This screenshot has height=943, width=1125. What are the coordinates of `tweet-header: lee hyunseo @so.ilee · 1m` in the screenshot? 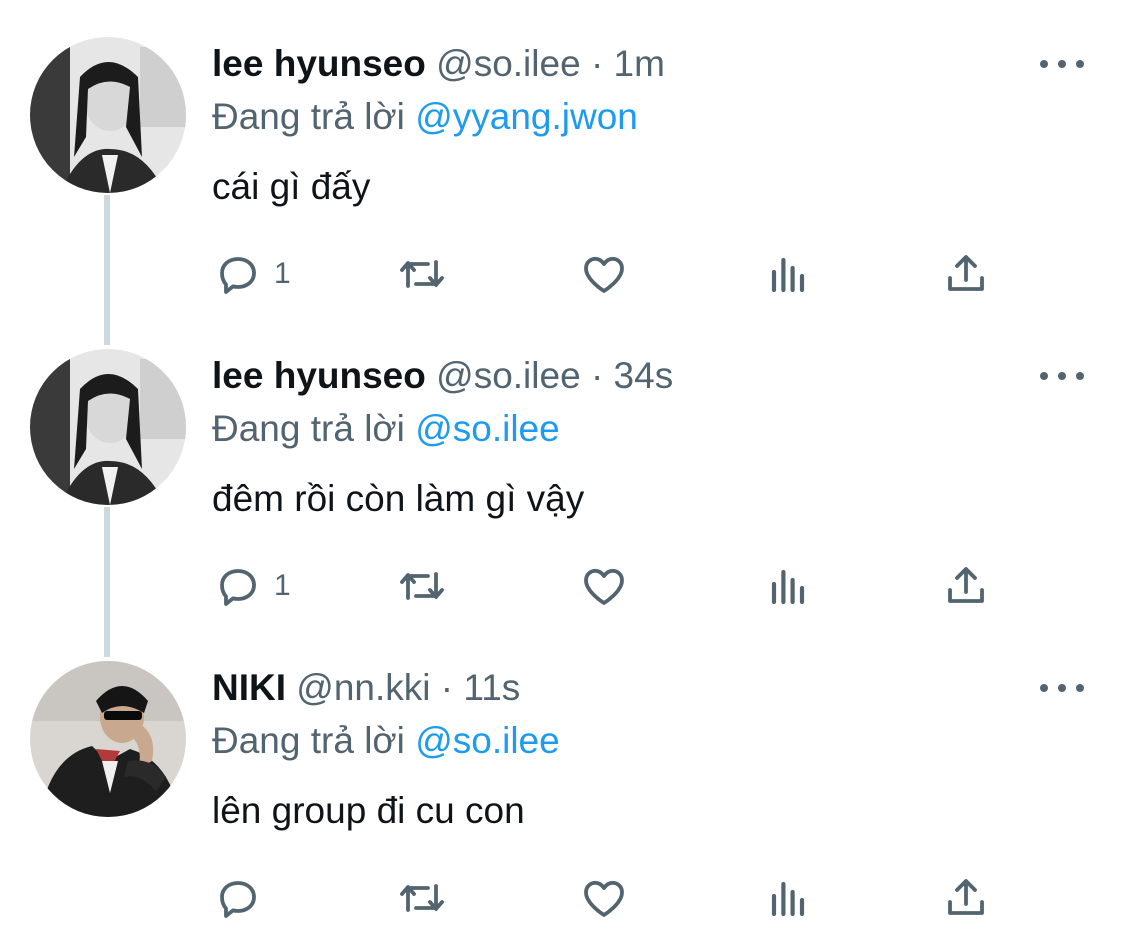 It's located at (438, 64).